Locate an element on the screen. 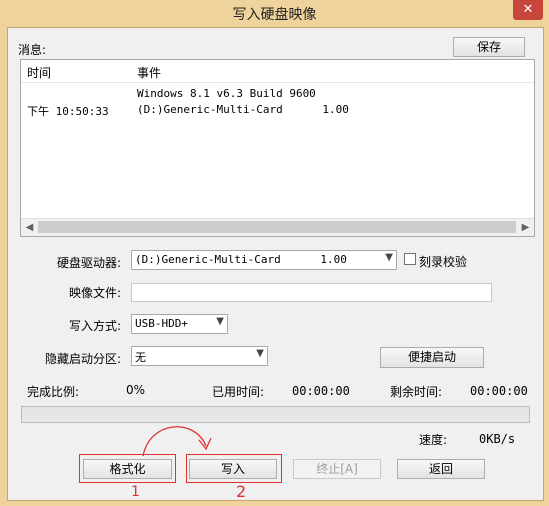  annotation-mark-1: 1 is located at coordinates (135, 492).